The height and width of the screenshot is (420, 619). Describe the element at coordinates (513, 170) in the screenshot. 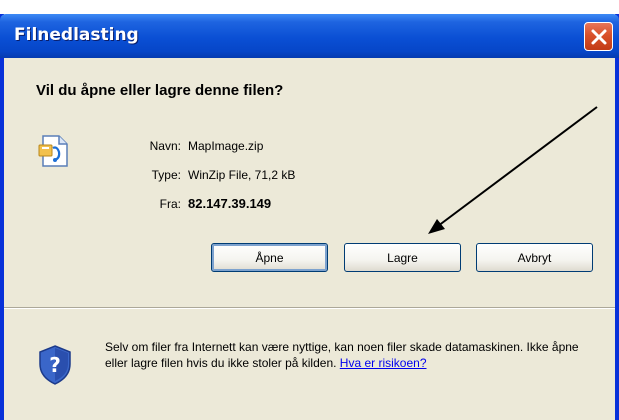

I see `annotation-arrow` at that location.